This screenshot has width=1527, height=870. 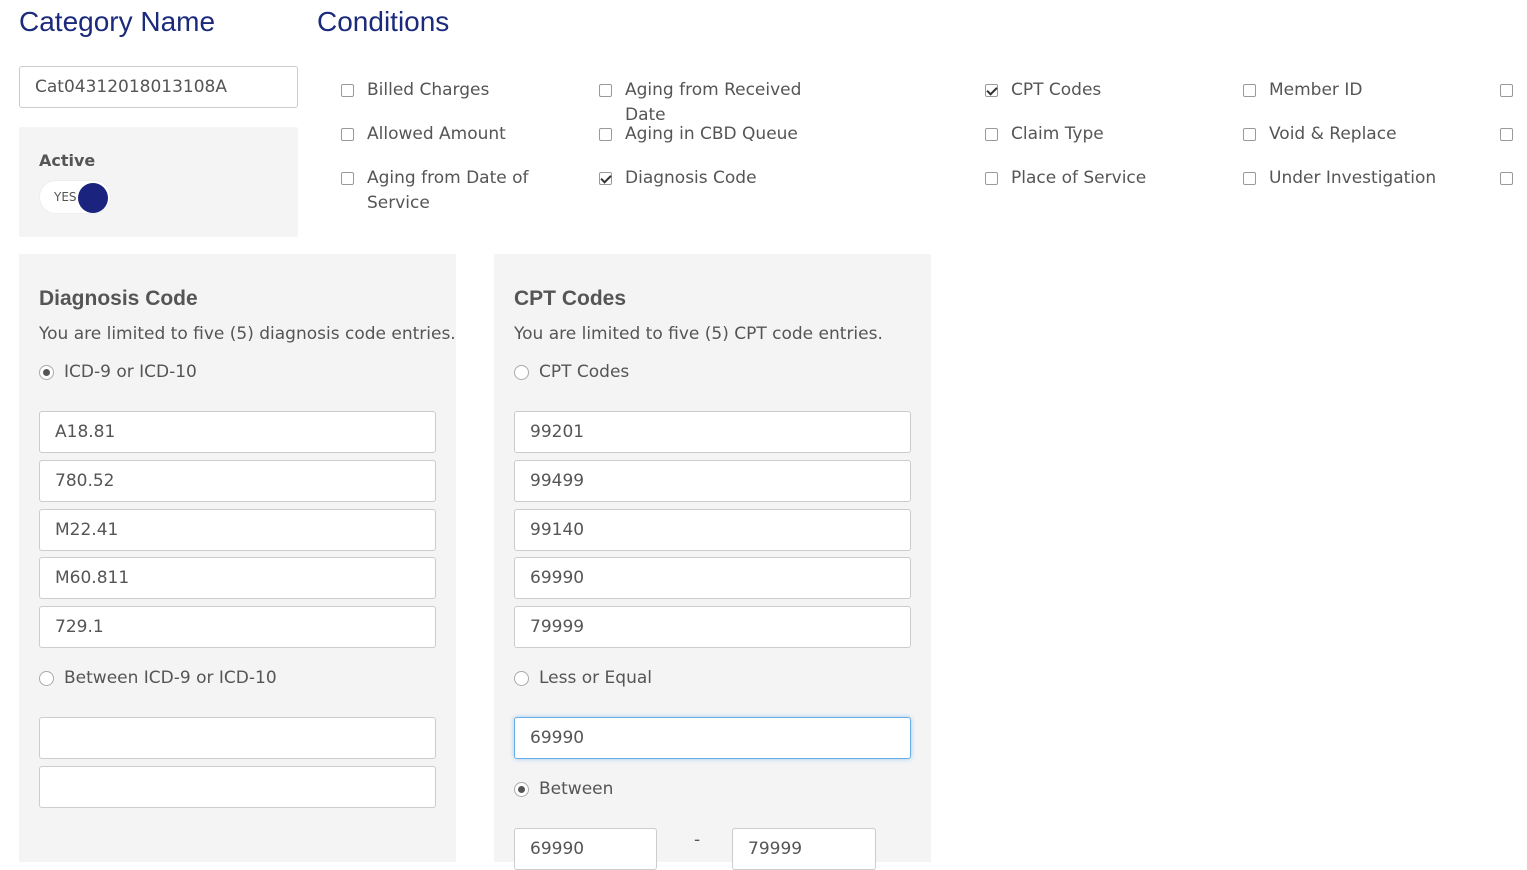 I want to click on condition-void-replace: Void & Replace, so click(x=1363, y=134).